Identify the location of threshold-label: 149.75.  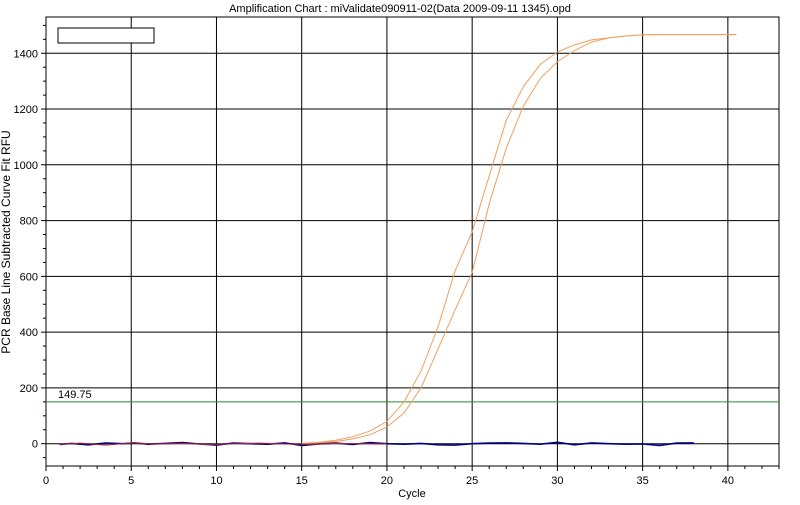
(75, 395).